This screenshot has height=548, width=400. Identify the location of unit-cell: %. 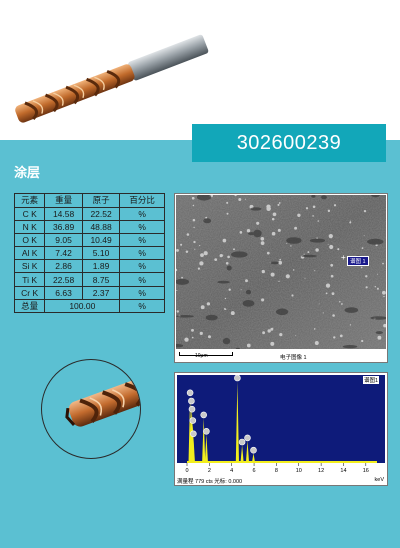
(142, 253).